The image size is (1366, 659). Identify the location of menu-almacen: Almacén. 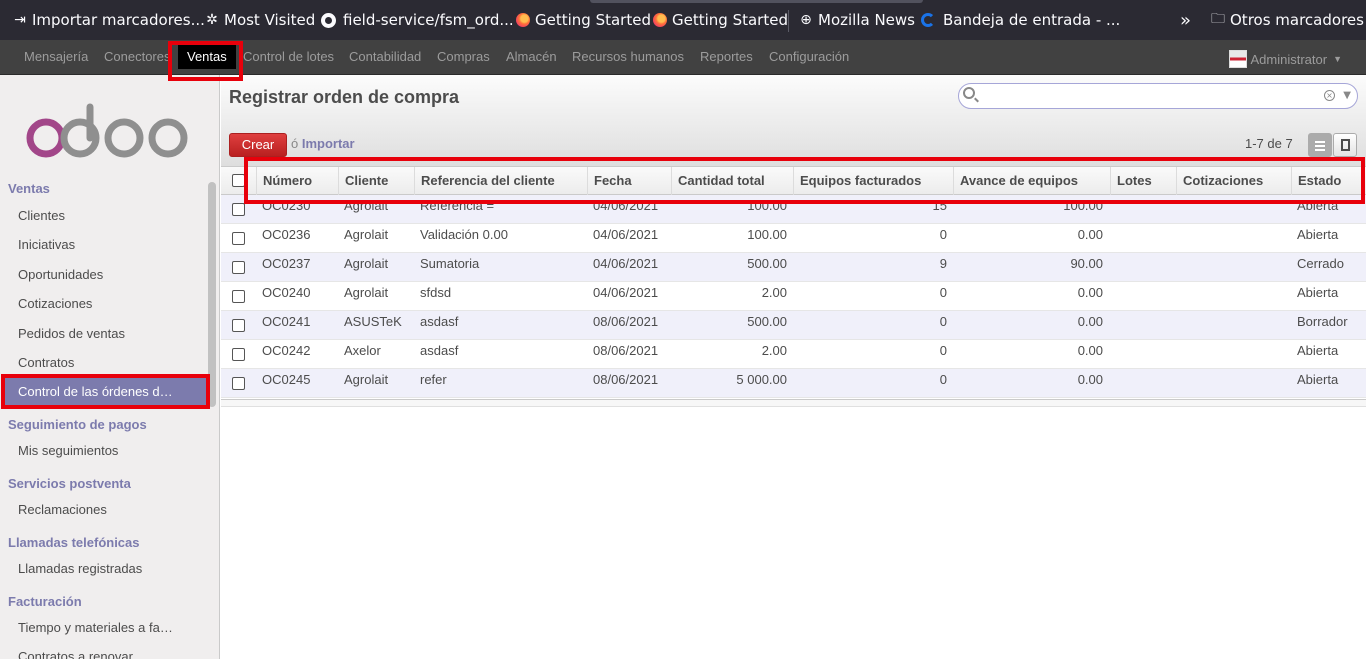
(531, 56).